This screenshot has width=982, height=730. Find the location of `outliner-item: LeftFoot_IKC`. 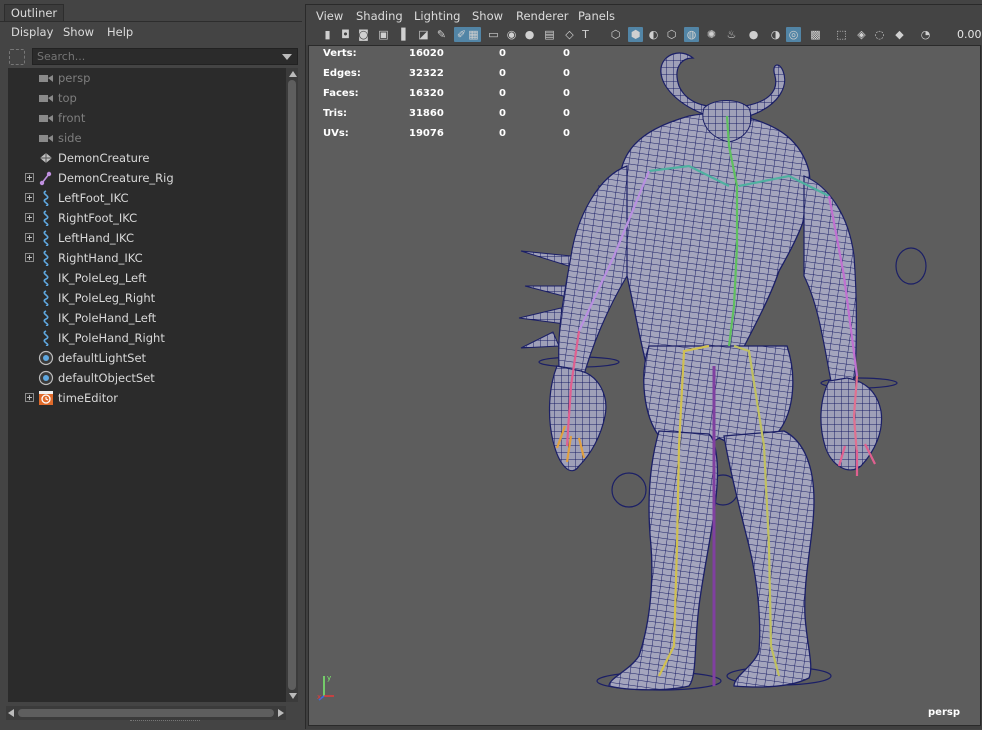

outliner-item: LeftFoot_IKC is located at coordinates (147, 198).